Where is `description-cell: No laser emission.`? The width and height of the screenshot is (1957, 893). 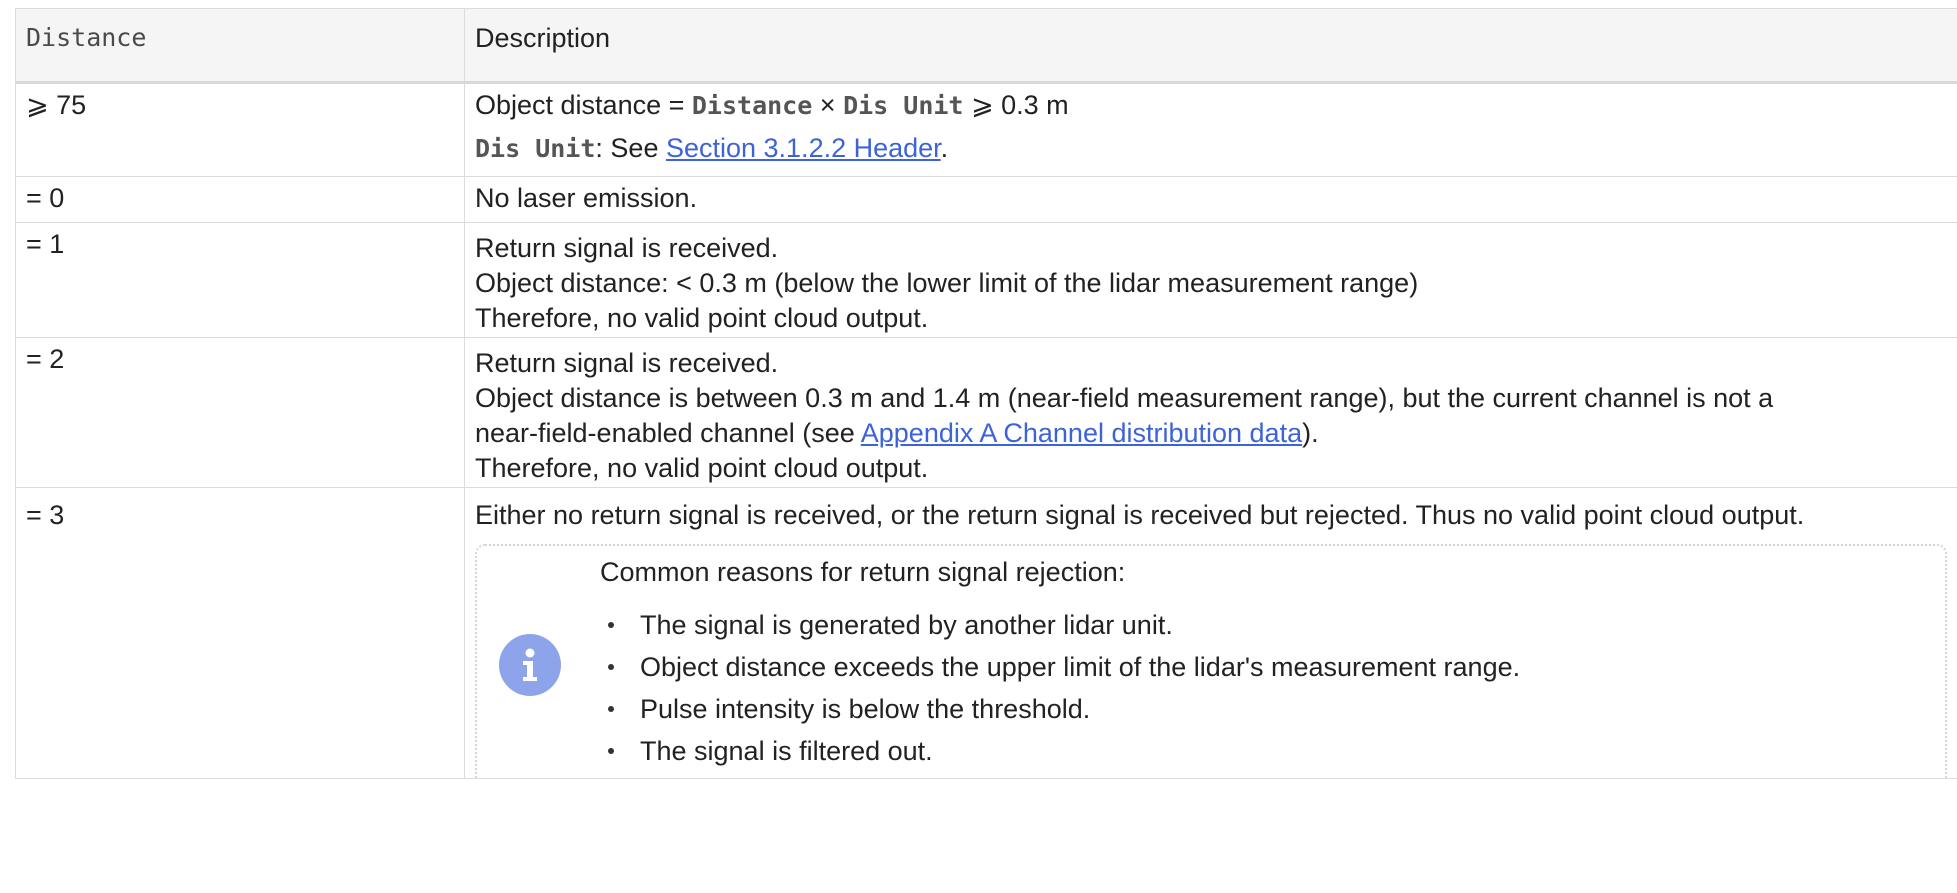 description-cell: No laser emission. is located at coordinates (1210, 199).